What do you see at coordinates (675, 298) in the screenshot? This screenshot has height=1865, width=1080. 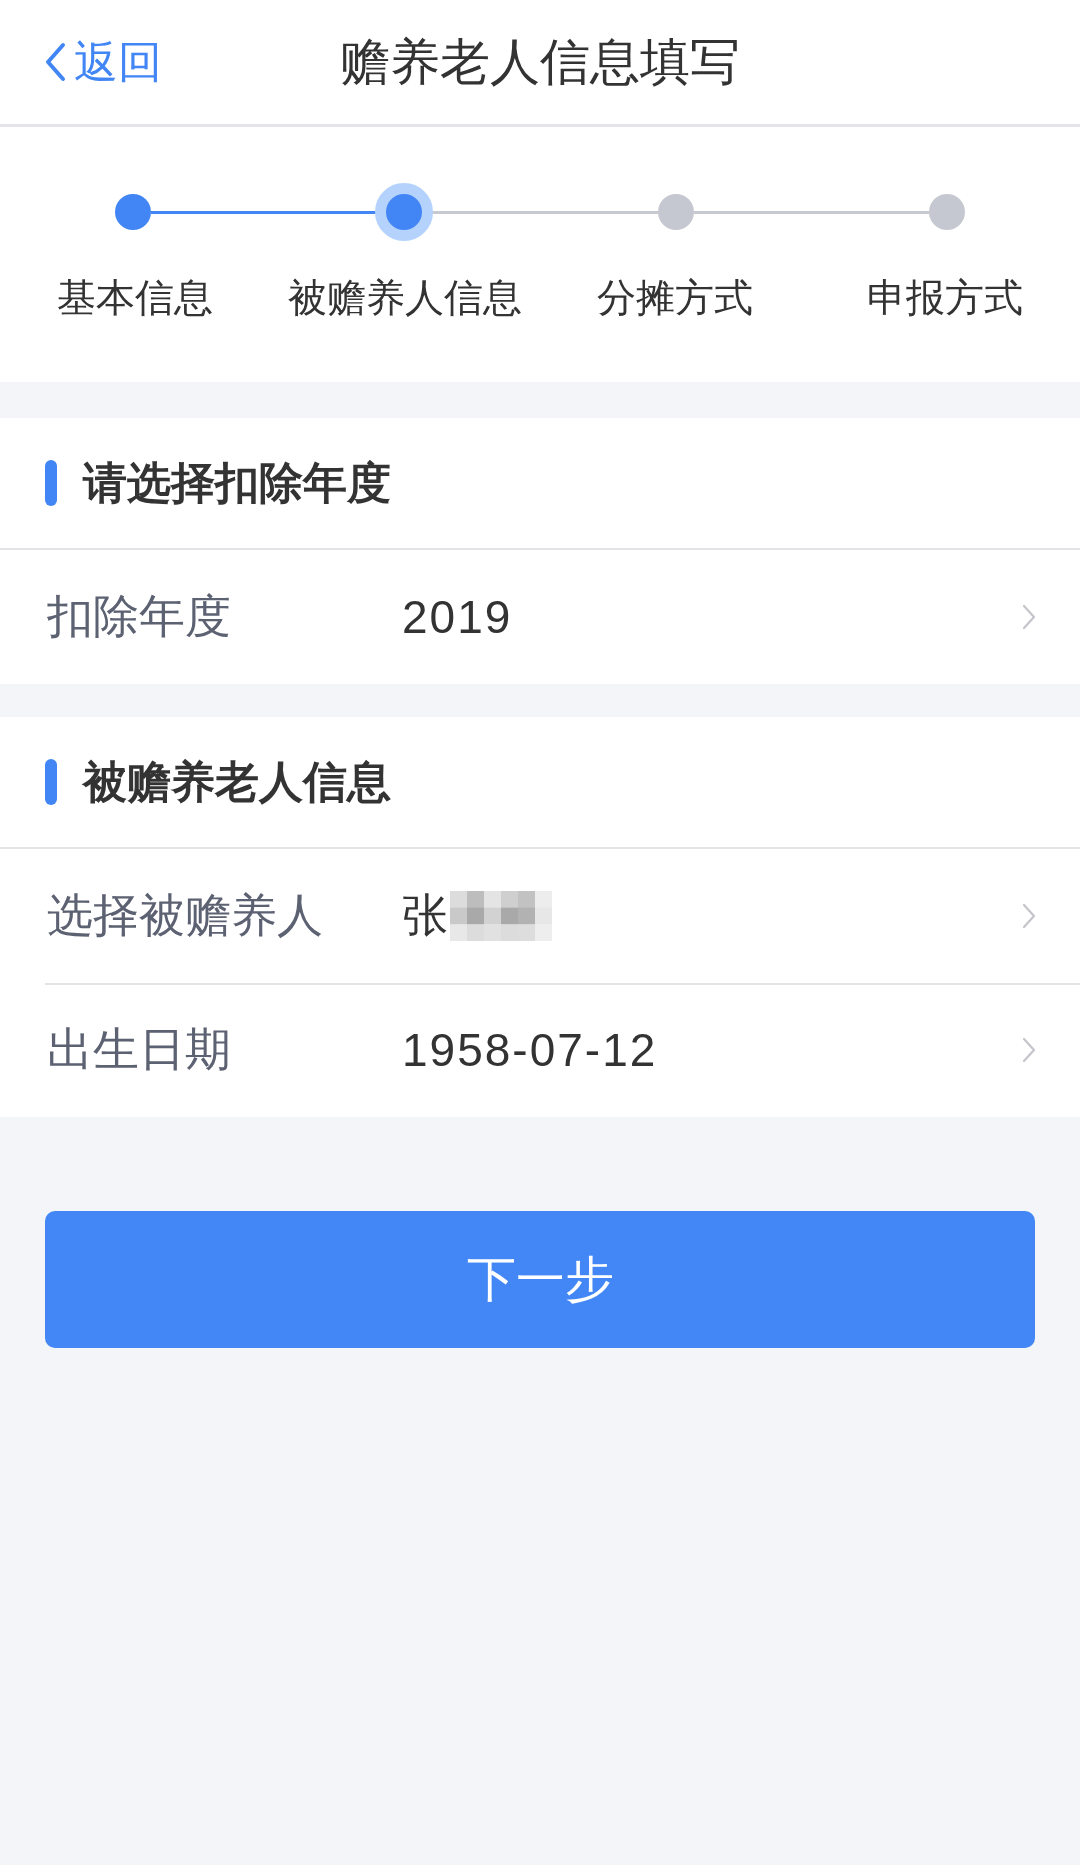 I see `step-label: 分摊方式` at bounding box center [675, 298].